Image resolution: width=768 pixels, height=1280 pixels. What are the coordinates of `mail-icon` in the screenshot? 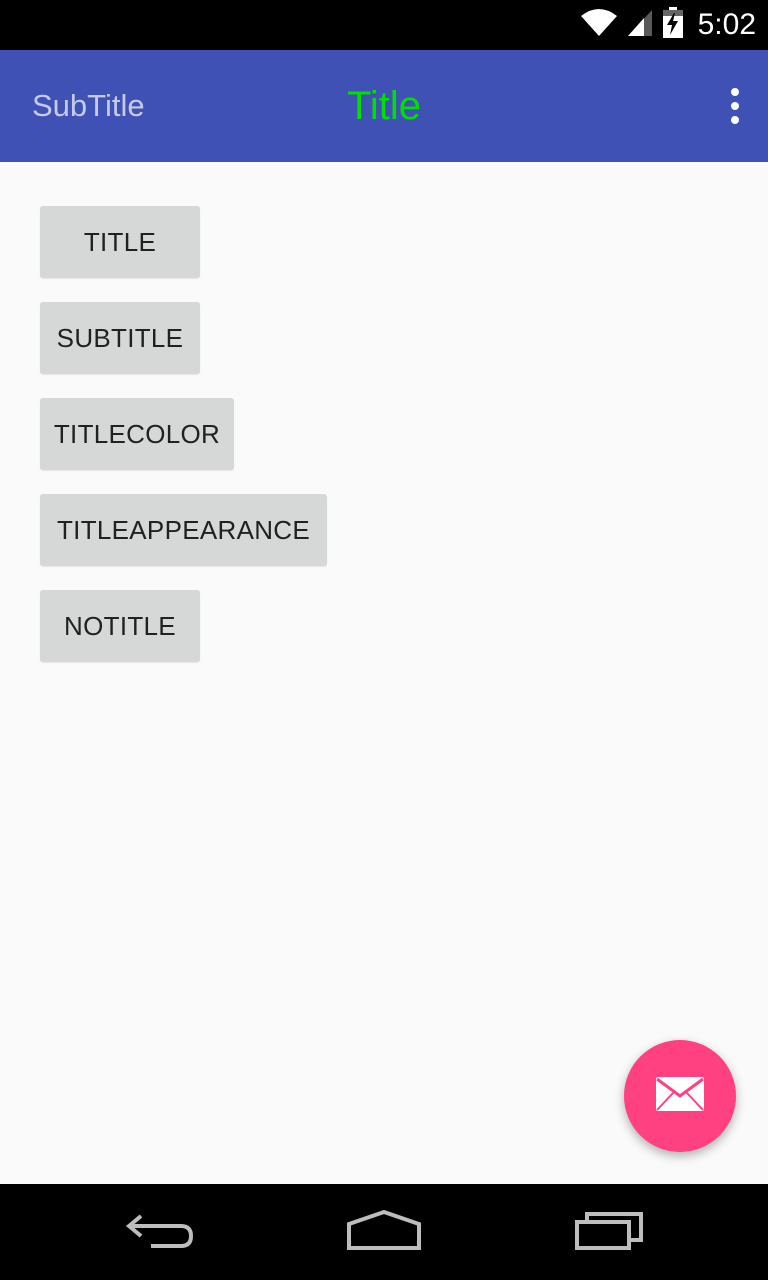 It's located at (680, 1096).